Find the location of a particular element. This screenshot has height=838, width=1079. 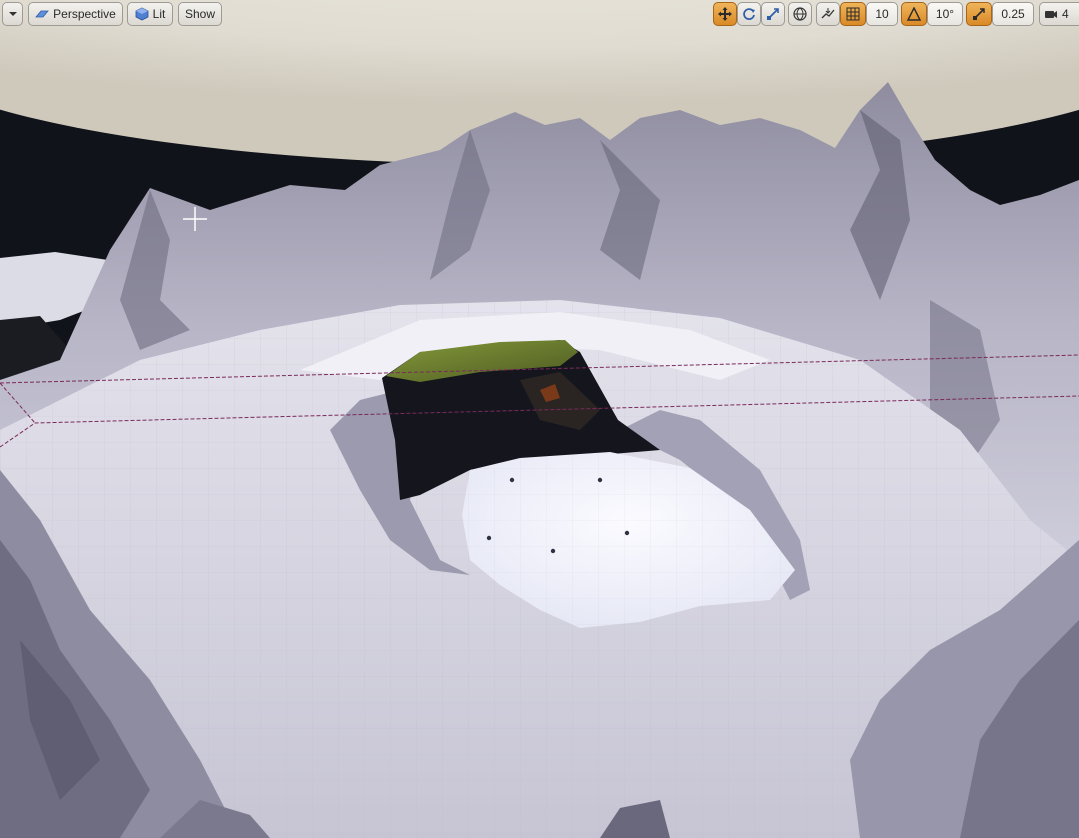

rotation-snap-toggle is located at coordinates (914, 14).